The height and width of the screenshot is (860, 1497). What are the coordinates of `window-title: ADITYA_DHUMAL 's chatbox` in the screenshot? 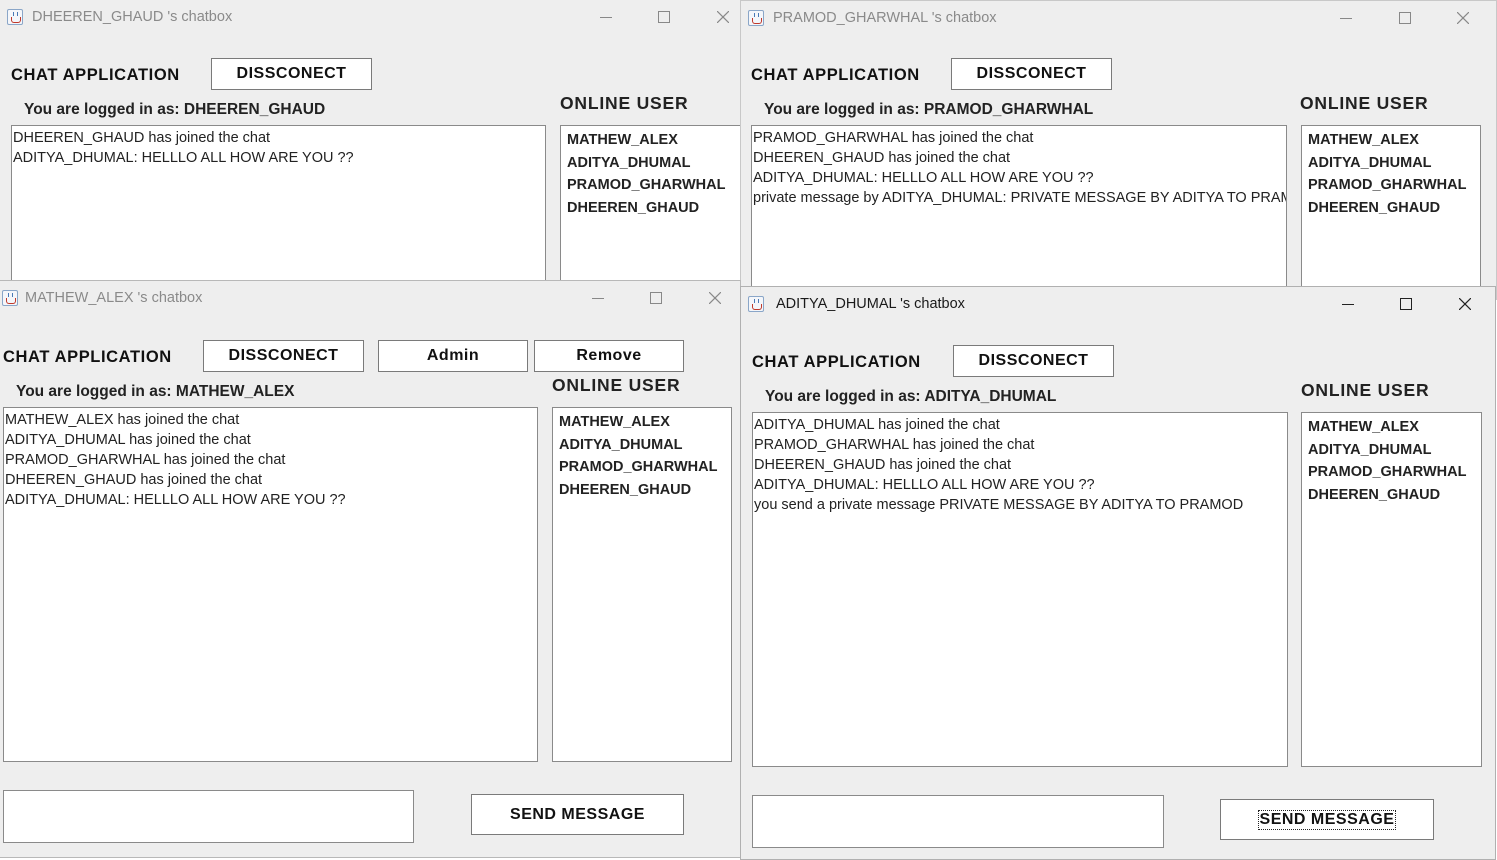 It's located at (870, 304).